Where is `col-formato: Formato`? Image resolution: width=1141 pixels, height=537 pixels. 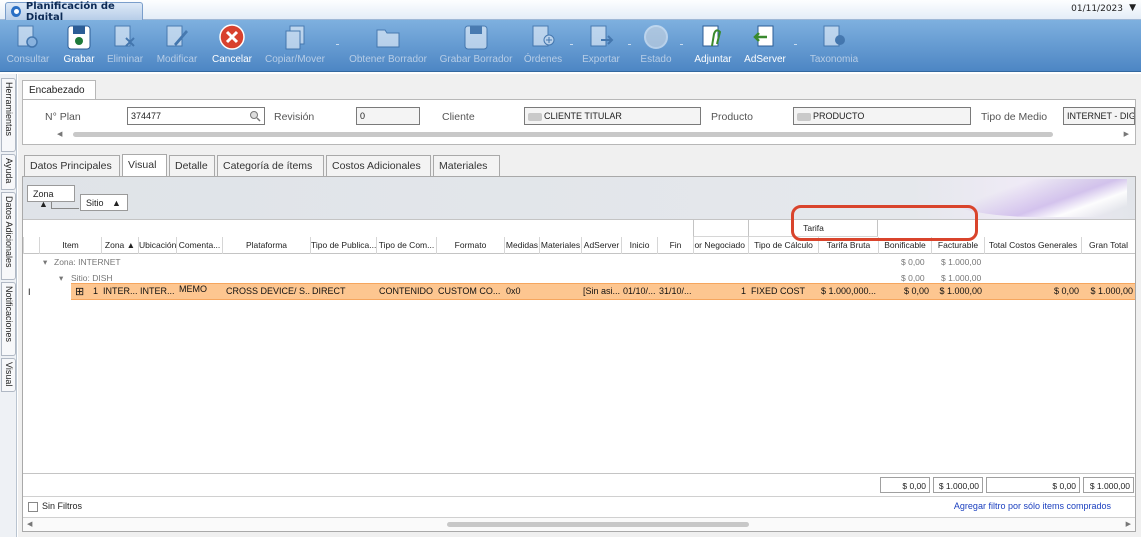
col-formato: Formato is located at coordinates (470, 245).